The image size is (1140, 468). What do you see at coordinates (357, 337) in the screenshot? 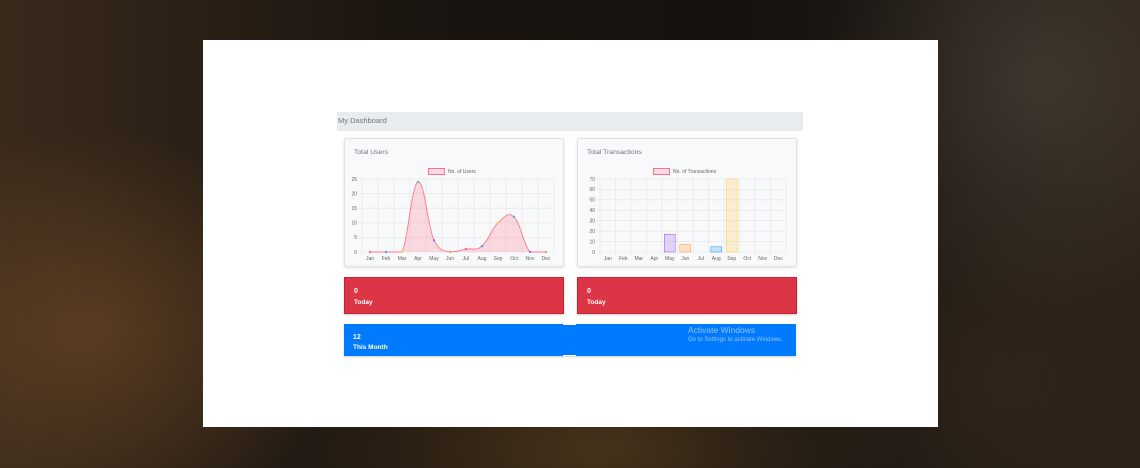
I see `users-month-value: 12` at bounding box center [357, 337].